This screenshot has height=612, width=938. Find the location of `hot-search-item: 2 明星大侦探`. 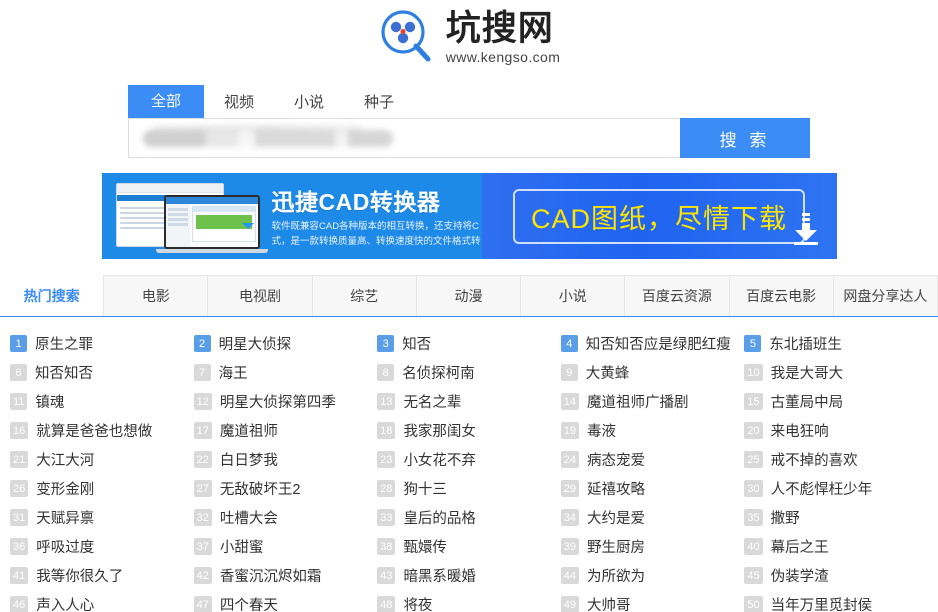

hot-search-item: 2 明星大侦探 is located at coordinates (285, 343).